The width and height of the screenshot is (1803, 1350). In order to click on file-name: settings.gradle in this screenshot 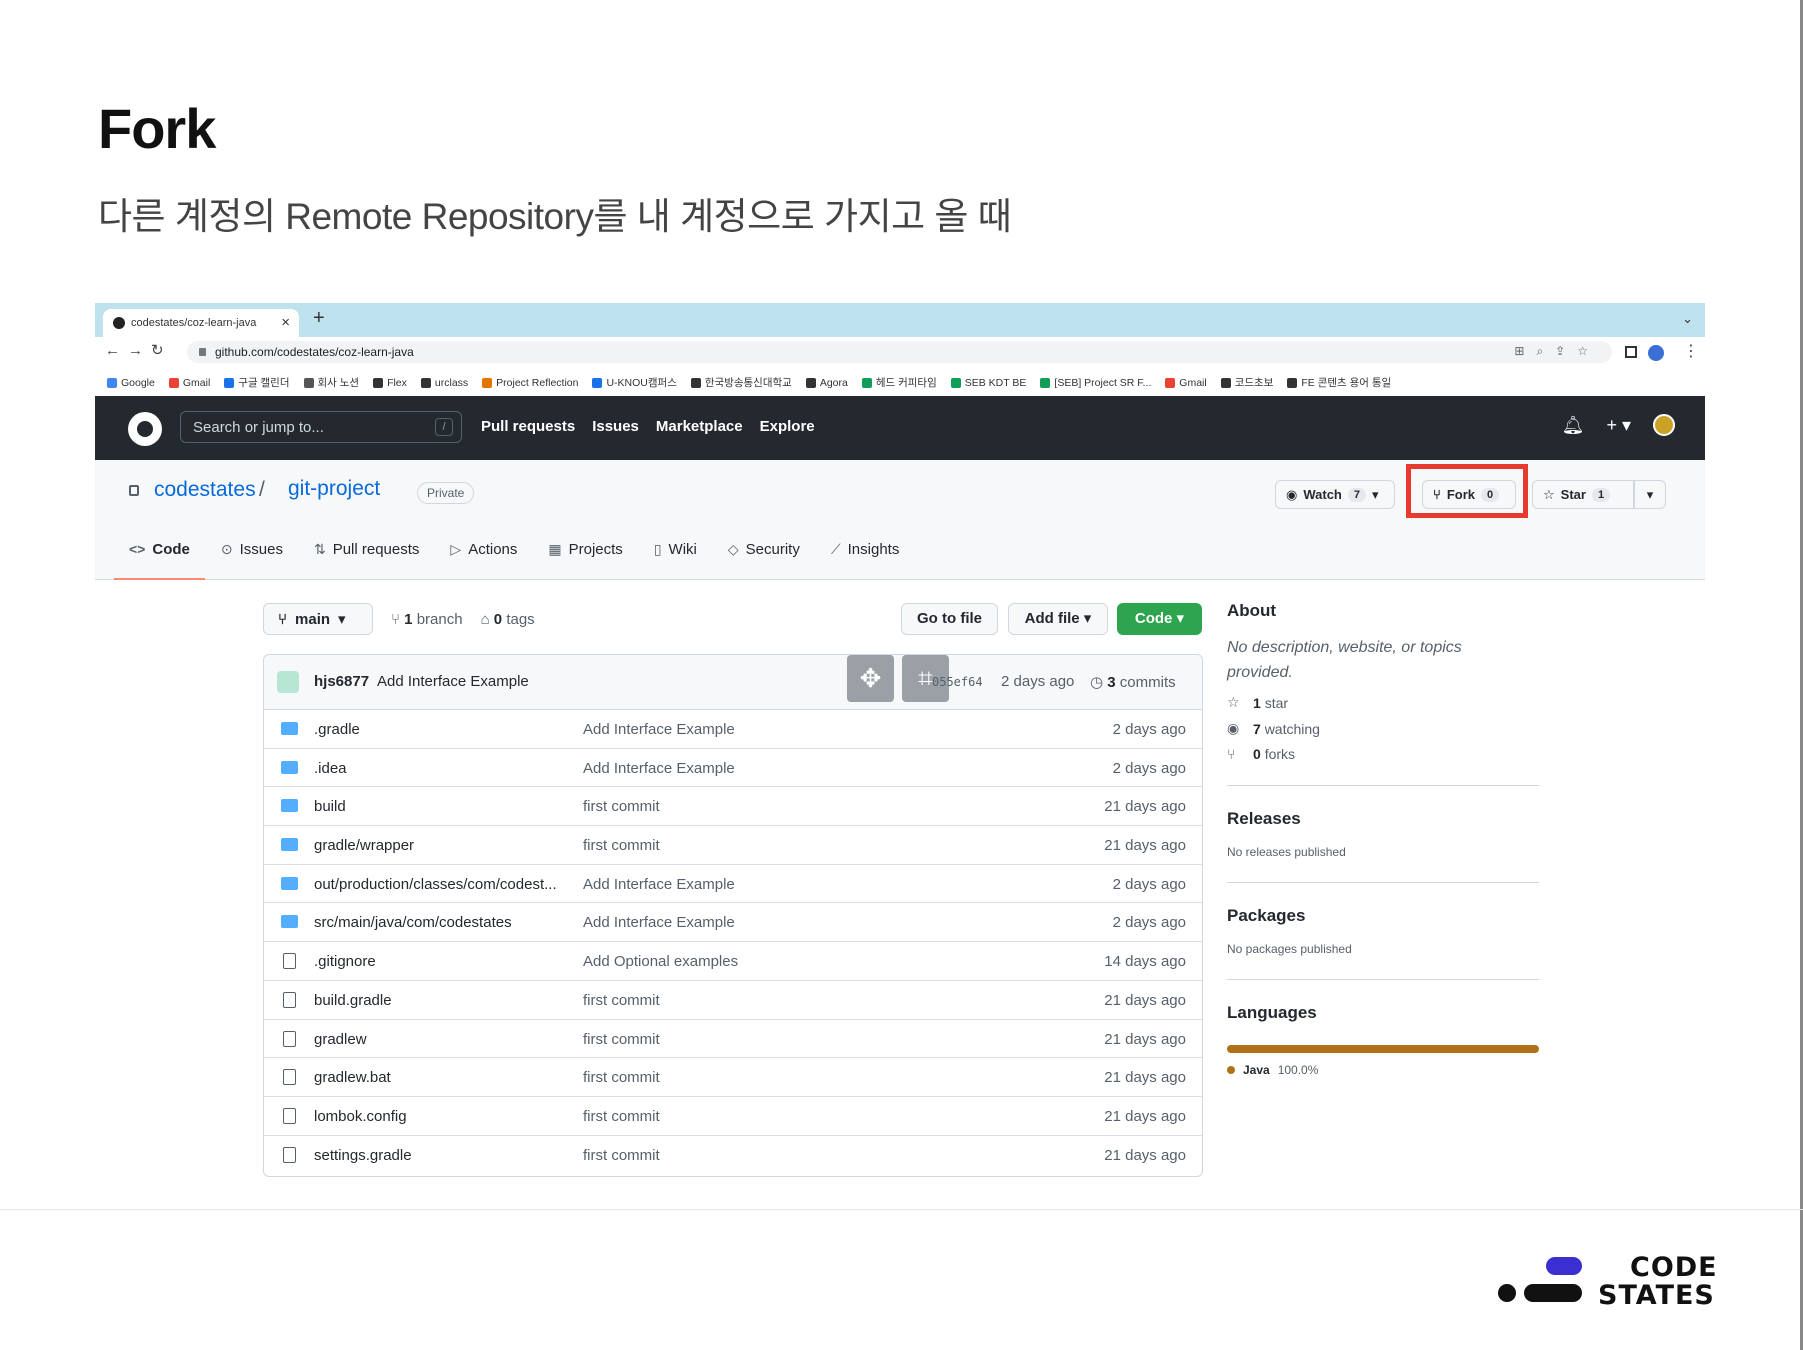, I will do `click(363, 1155)`.